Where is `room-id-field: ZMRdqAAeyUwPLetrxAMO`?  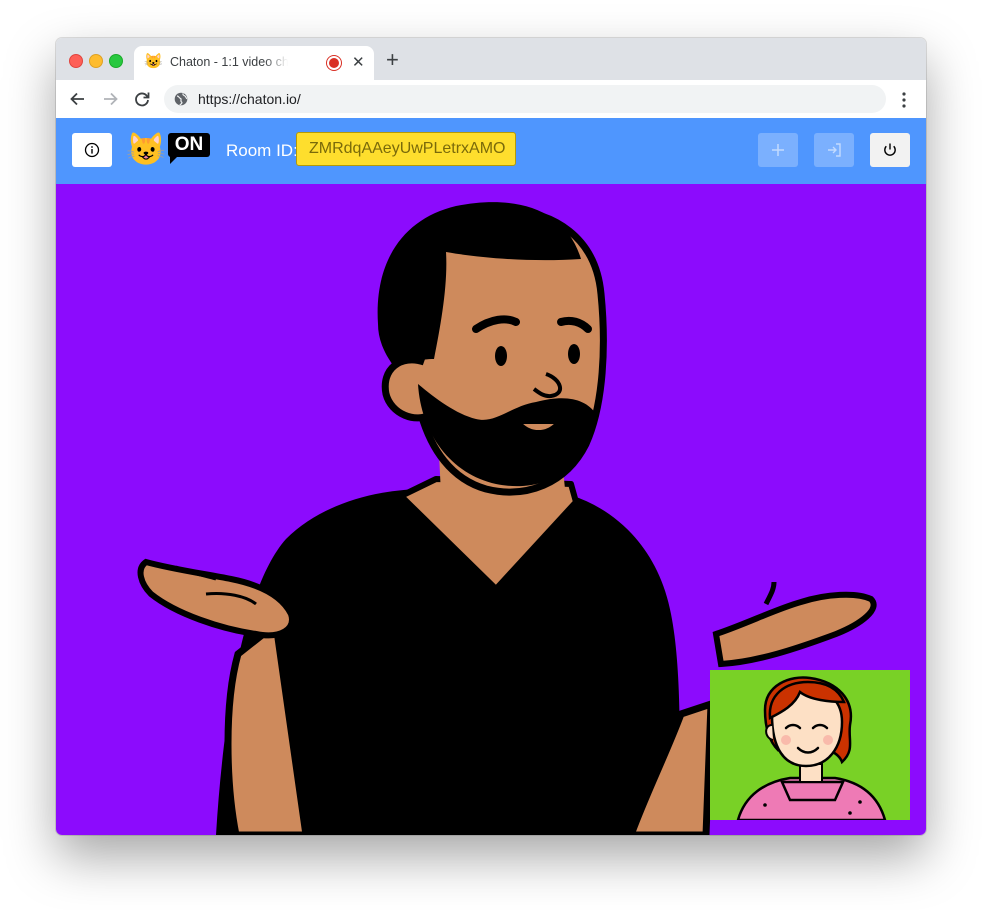
room-id-field: ZMRdqAAeyUwPLetrxAMO is located at coordinates (406, 149).